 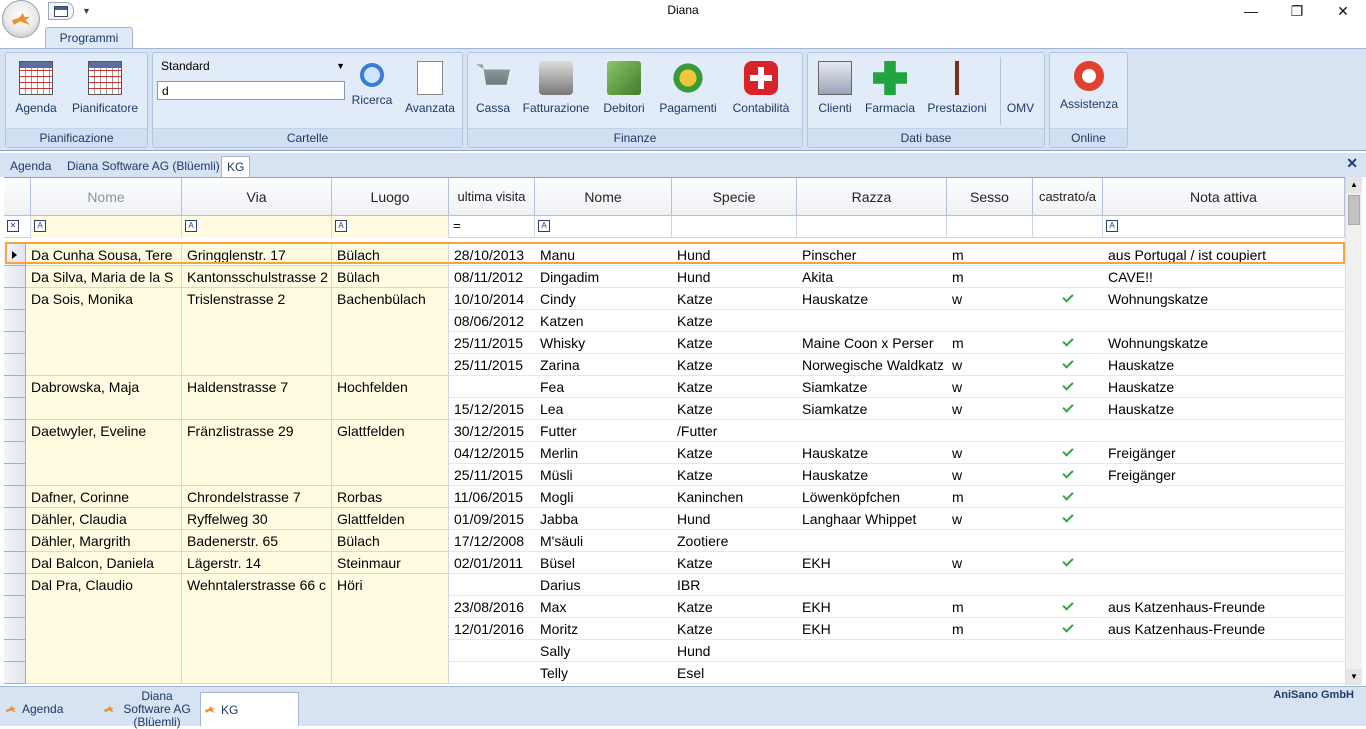 What do you see at coordinates (603, 255) in the screenshot?
I see `cell-nome: Manu` at bounding box center [603, 255].